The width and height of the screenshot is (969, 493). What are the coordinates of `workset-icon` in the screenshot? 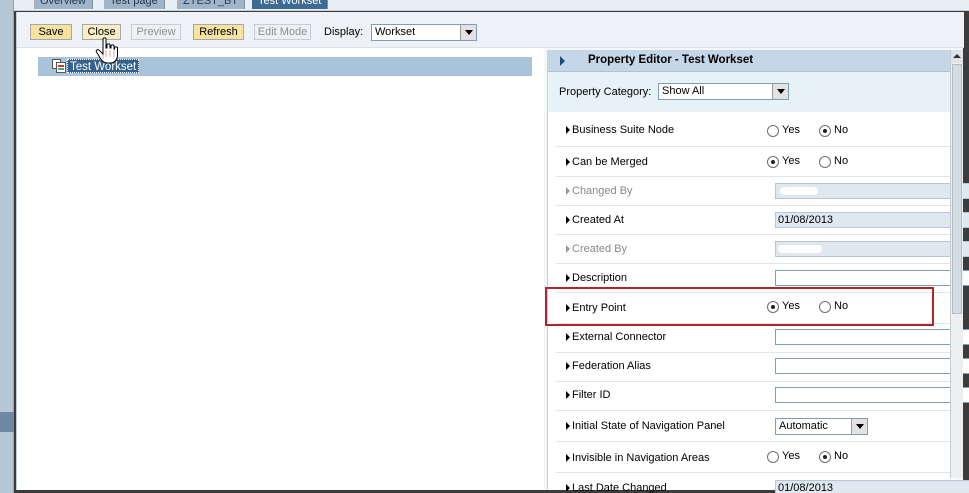 It's located at (59, 66).